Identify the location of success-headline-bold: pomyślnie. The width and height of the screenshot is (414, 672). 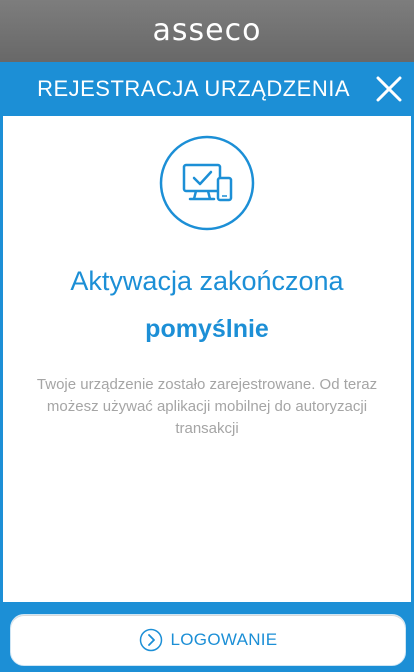
(207, 329).